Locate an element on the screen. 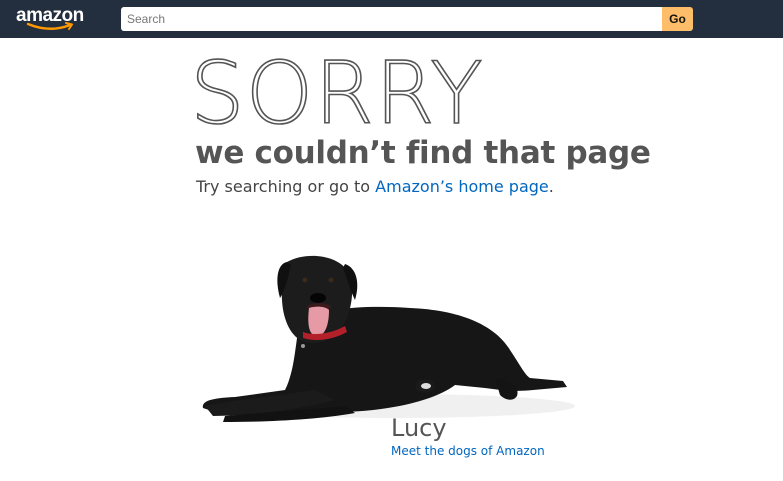 The width and height of the screenshot is (783, 481). top-navigation-bar: amazon Go is located at coordinates (391, 19).